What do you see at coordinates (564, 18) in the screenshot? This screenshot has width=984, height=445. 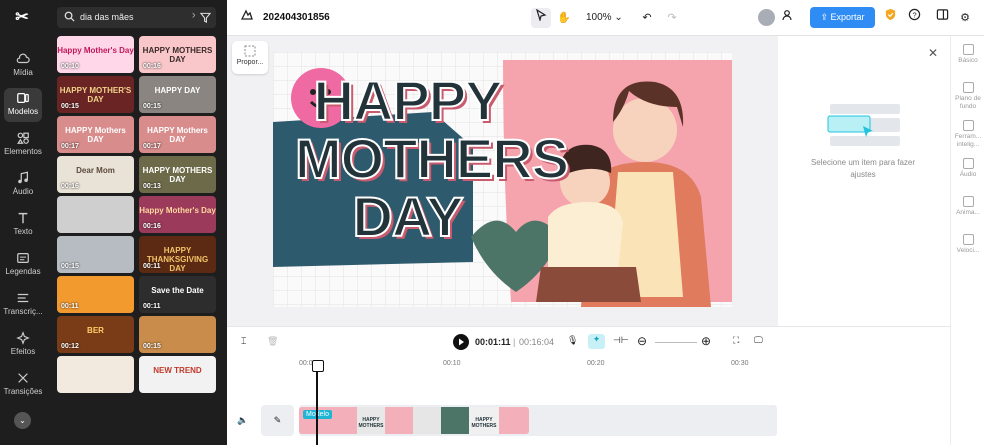 I see `hand-pan-icon: ✋` at bounding box center [564, 18].